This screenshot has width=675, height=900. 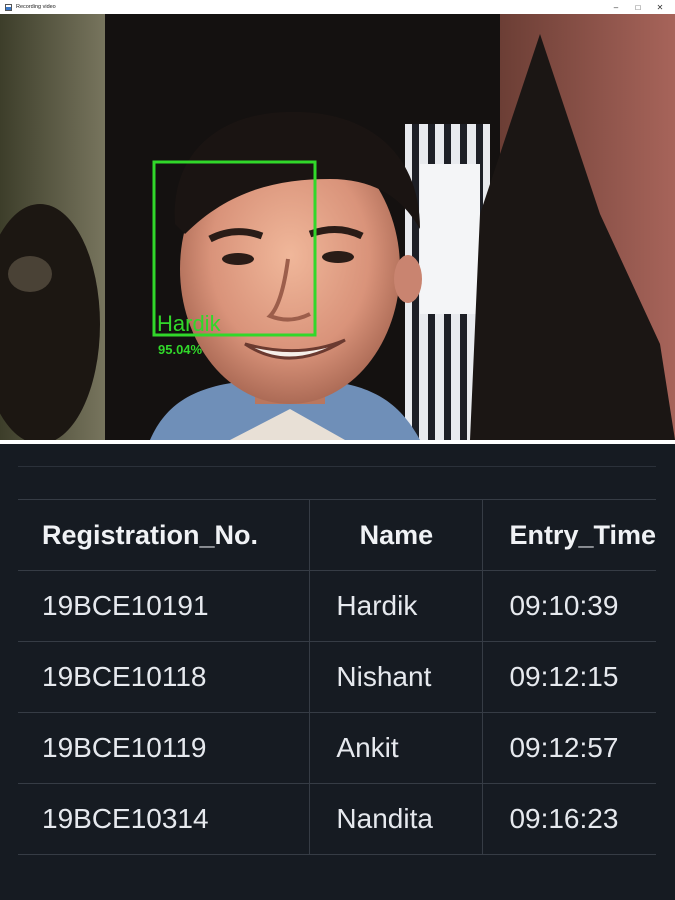 I want to click on table-row: 19BCE10191 Hardik 09:10:39, so click(x=337, y=606).